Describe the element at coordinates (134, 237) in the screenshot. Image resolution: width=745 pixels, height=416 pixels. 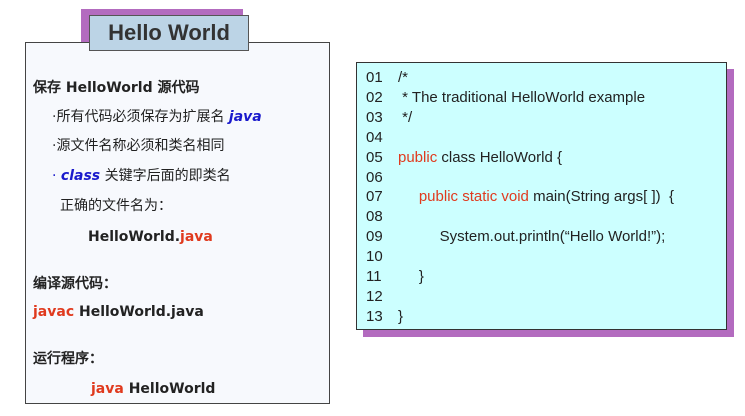
I see `filename-base: HelloWorld.` at that location.